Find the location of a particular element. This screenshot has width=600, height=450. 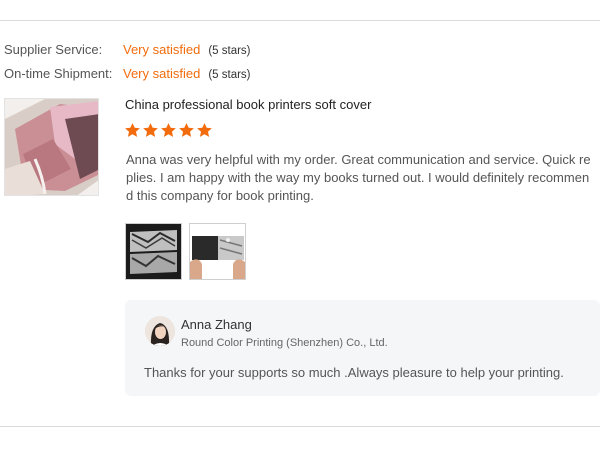

book-image is located at coordinates (51, 147).